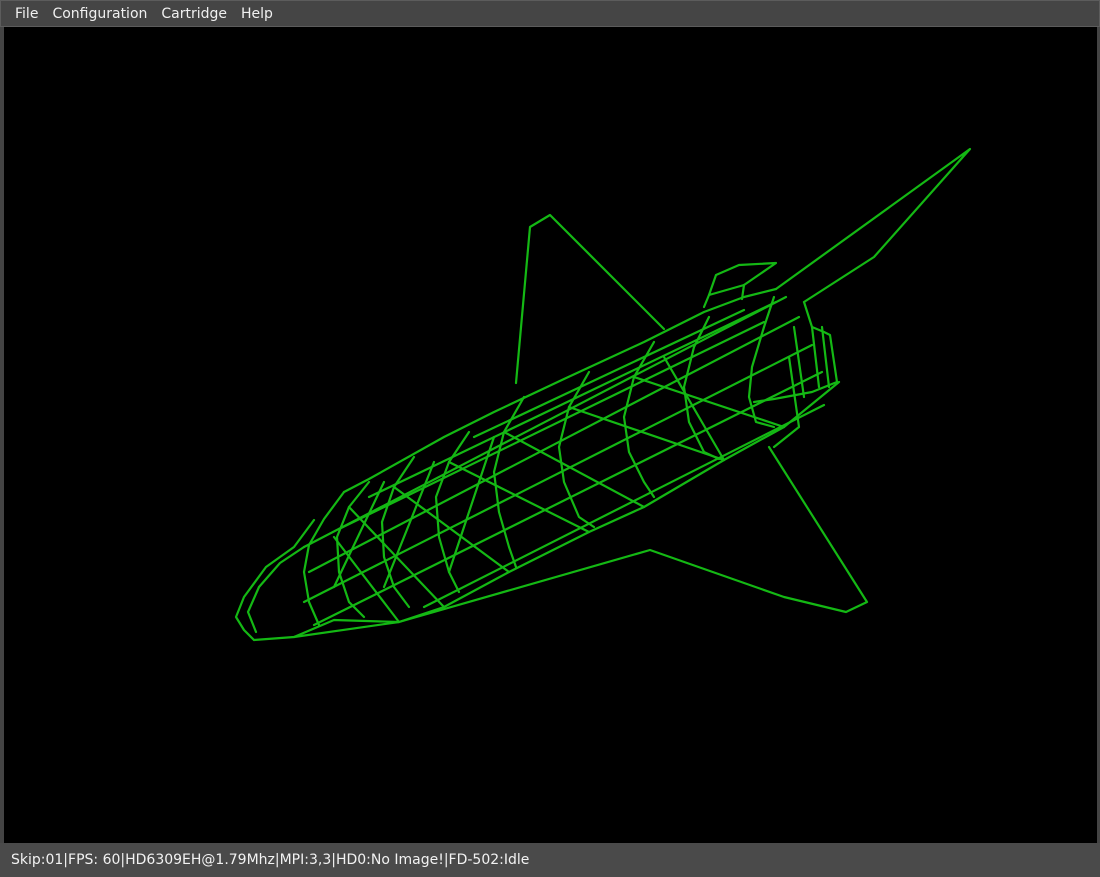  I want to click on menu-bar: File Configuration Cartridge Help, so click(550, 13).